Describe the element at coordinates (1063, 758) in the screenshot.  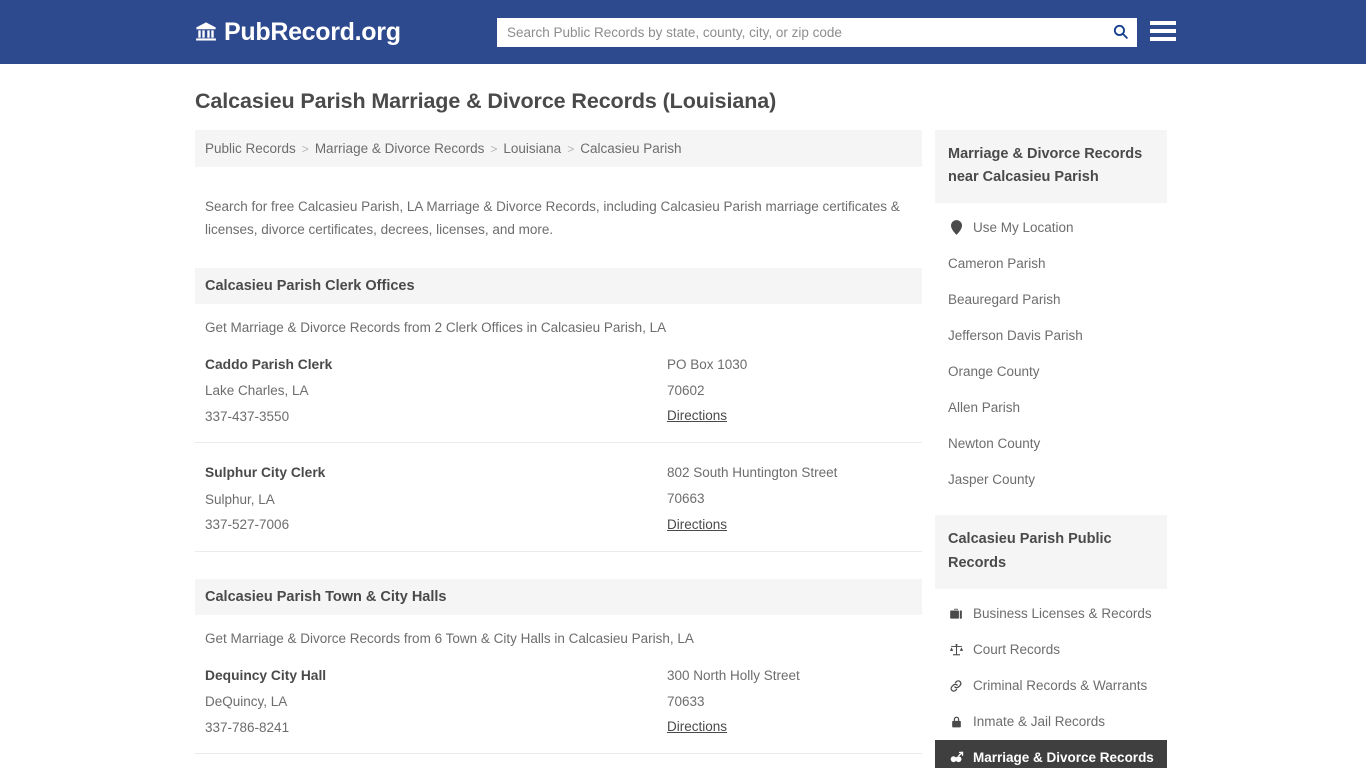
I see `sidebar-item-label: Marriage & Divorce Records` at that location.